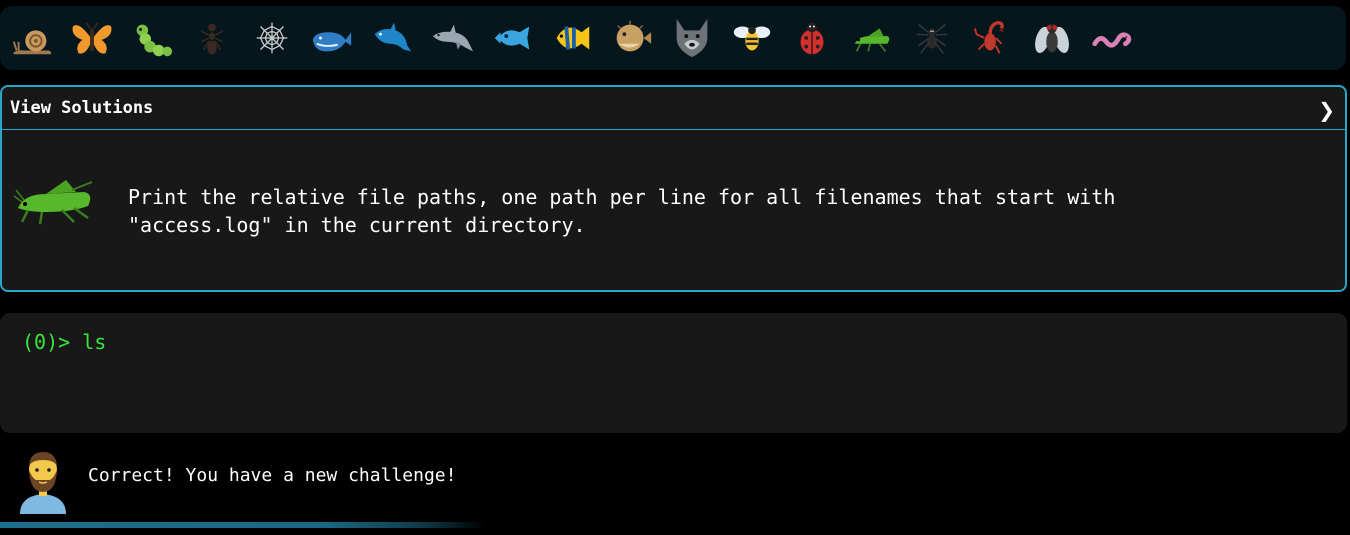 Image resolution: width=1350 pixels, height=535 pixels. I want to click on snail-icon, so click(32, 38).